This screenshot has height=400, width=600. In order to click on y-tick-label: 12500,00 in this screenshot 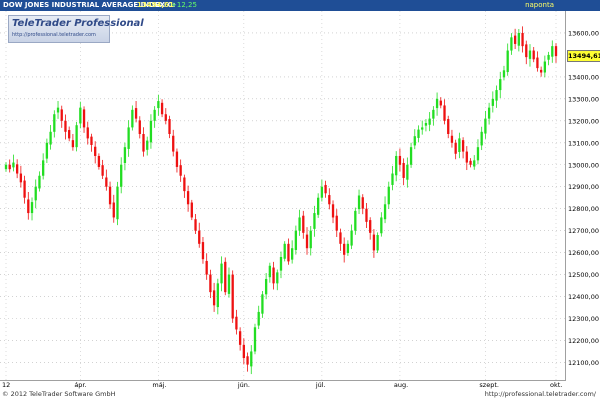, I will do `click(583, 275)`.